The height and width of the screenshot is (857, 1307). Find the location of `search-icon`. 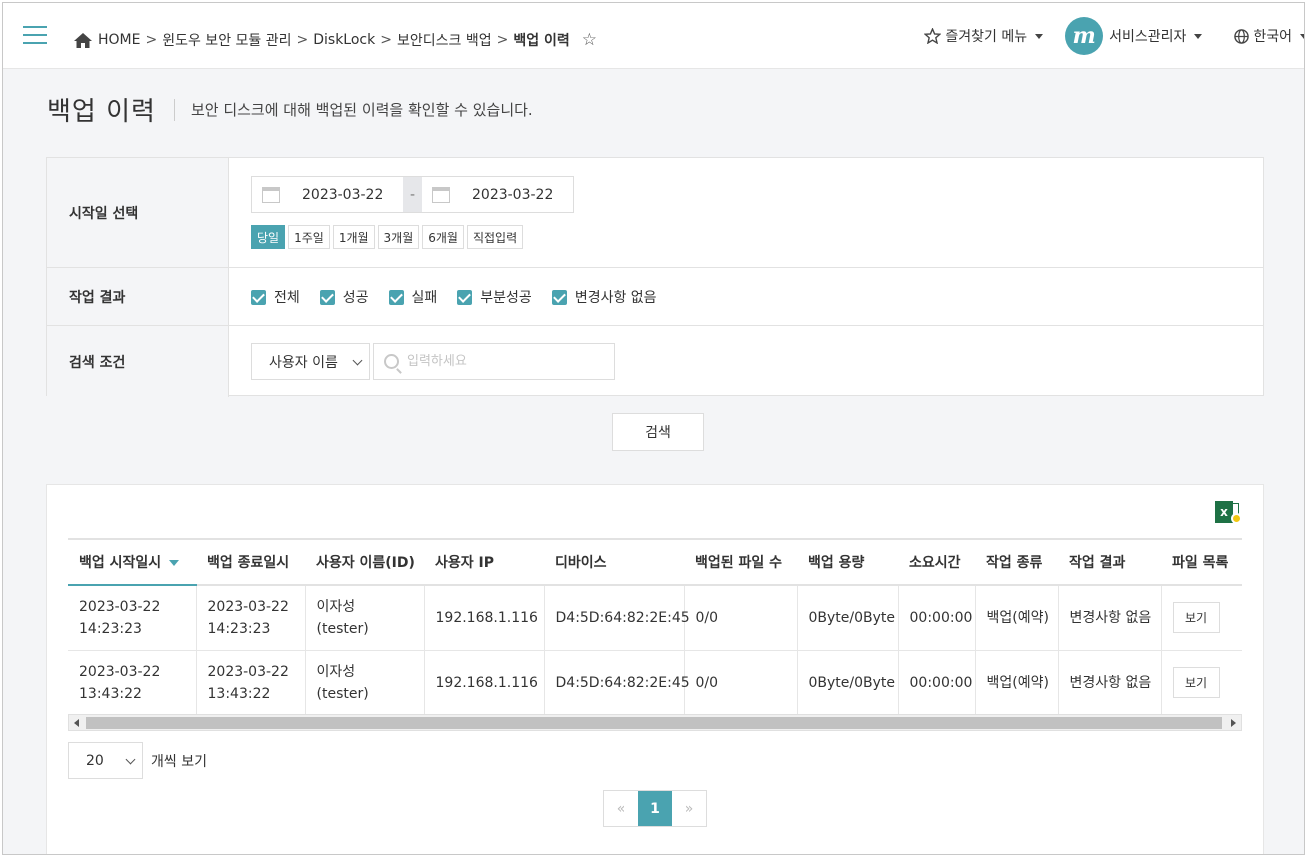

search-icon is located at coordinates (391, 361).